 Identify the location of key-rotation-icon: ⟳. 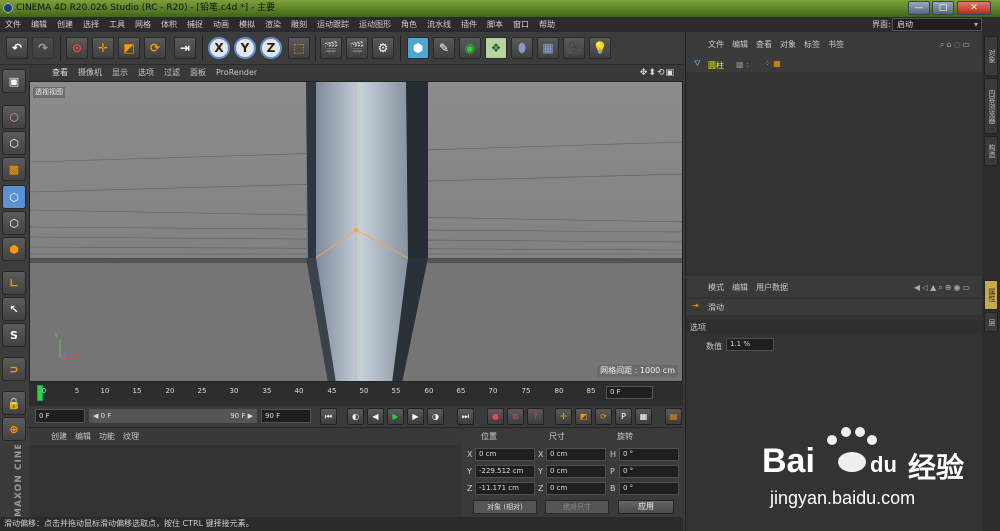
(603, 416).